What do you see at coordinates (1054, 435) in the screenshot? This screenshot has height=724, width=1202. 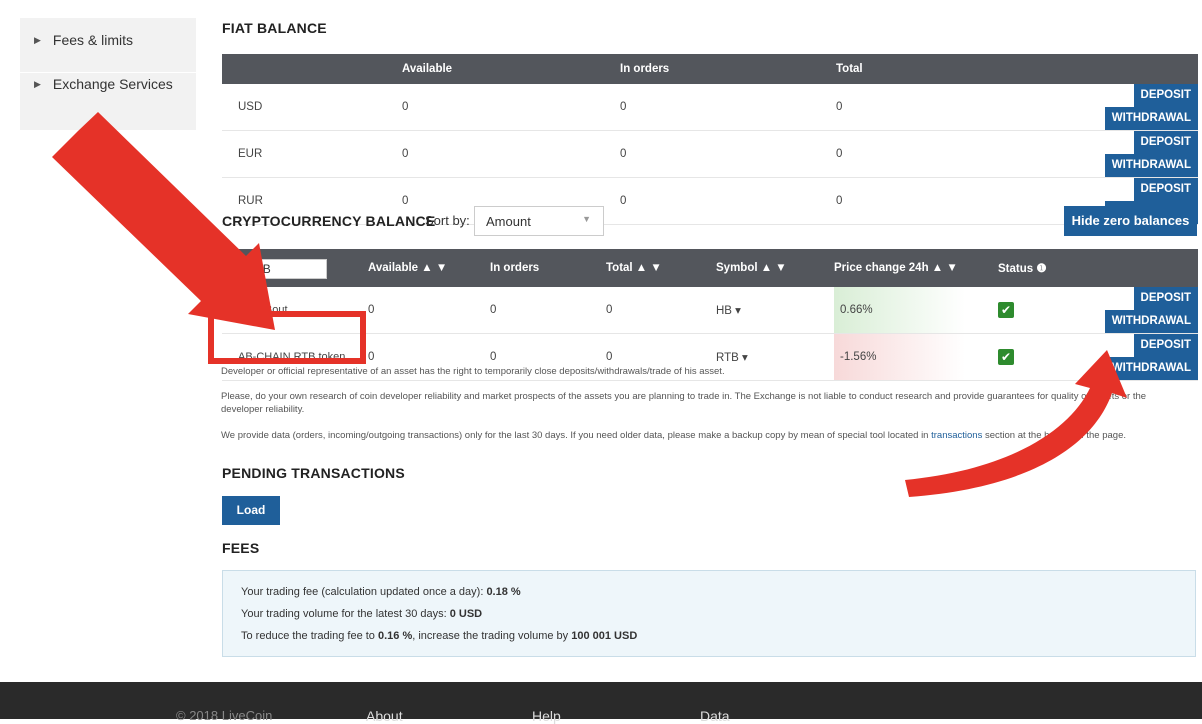 I see `note-text-part: section at the bottom of the page.` at bounding box center [1054, 435].